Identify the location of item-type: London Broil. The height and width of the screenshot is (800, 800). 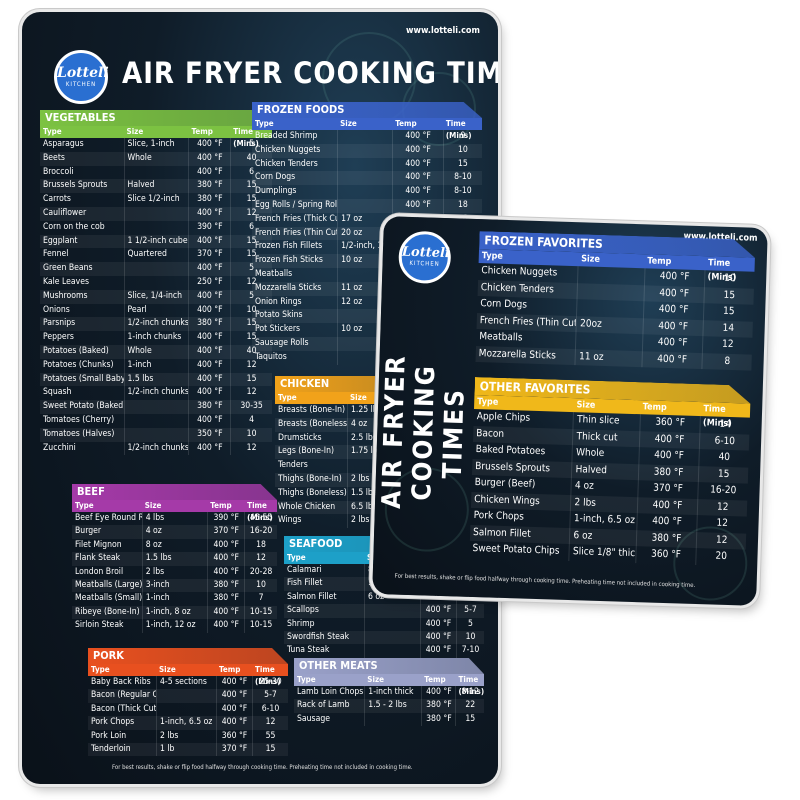
(99, 571).